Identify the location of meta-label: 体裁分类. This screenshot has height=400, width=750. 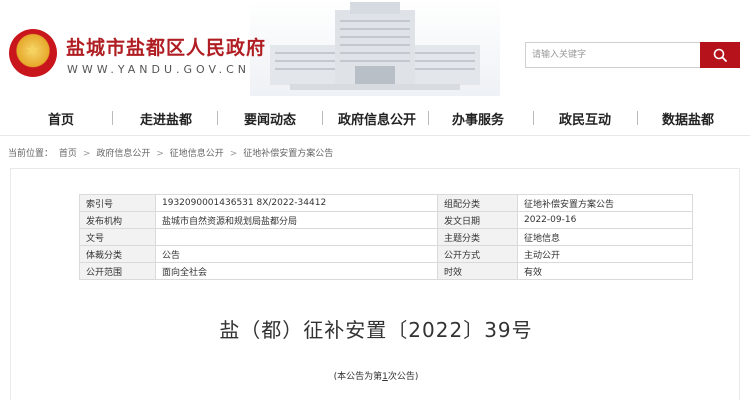
(117, 254).